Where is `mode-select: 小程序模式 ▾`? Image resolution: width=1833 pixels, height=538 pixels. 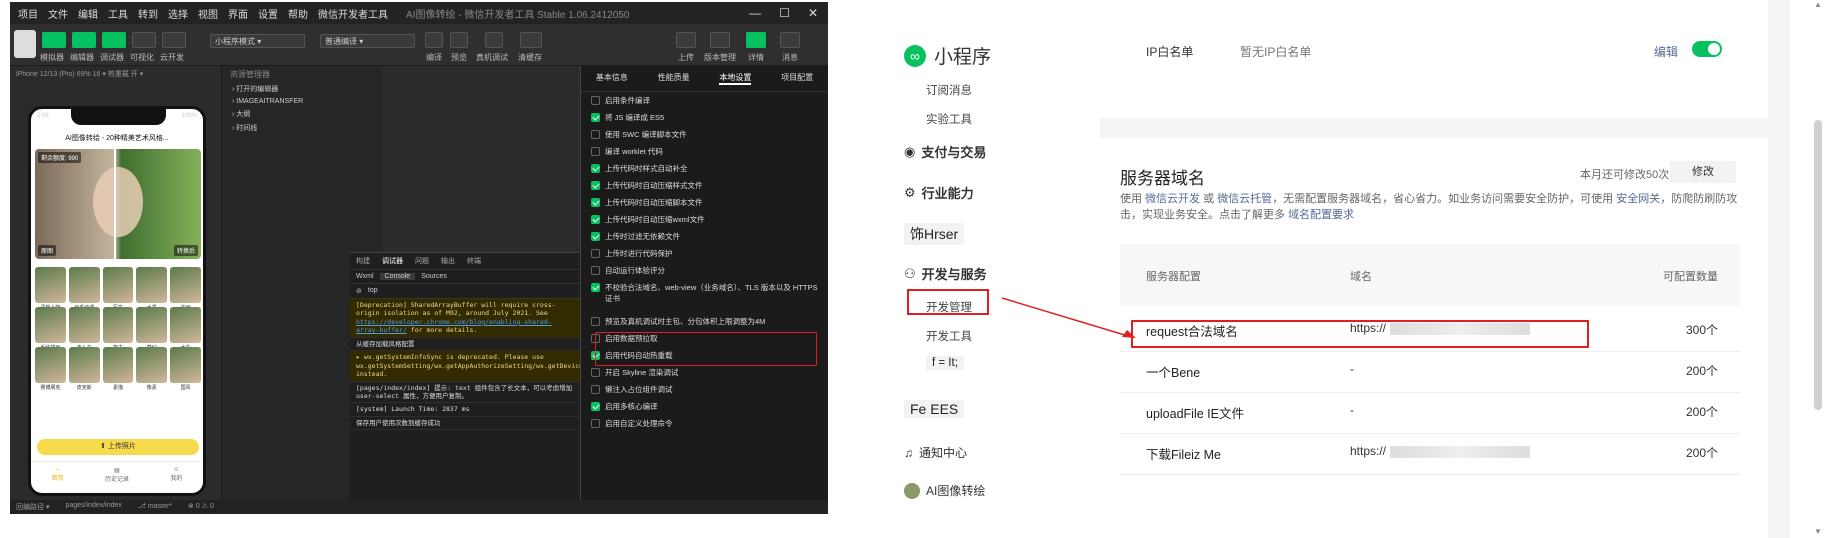 mode-select: 小程序模式 ▾ is located at coordinates (257, 41).